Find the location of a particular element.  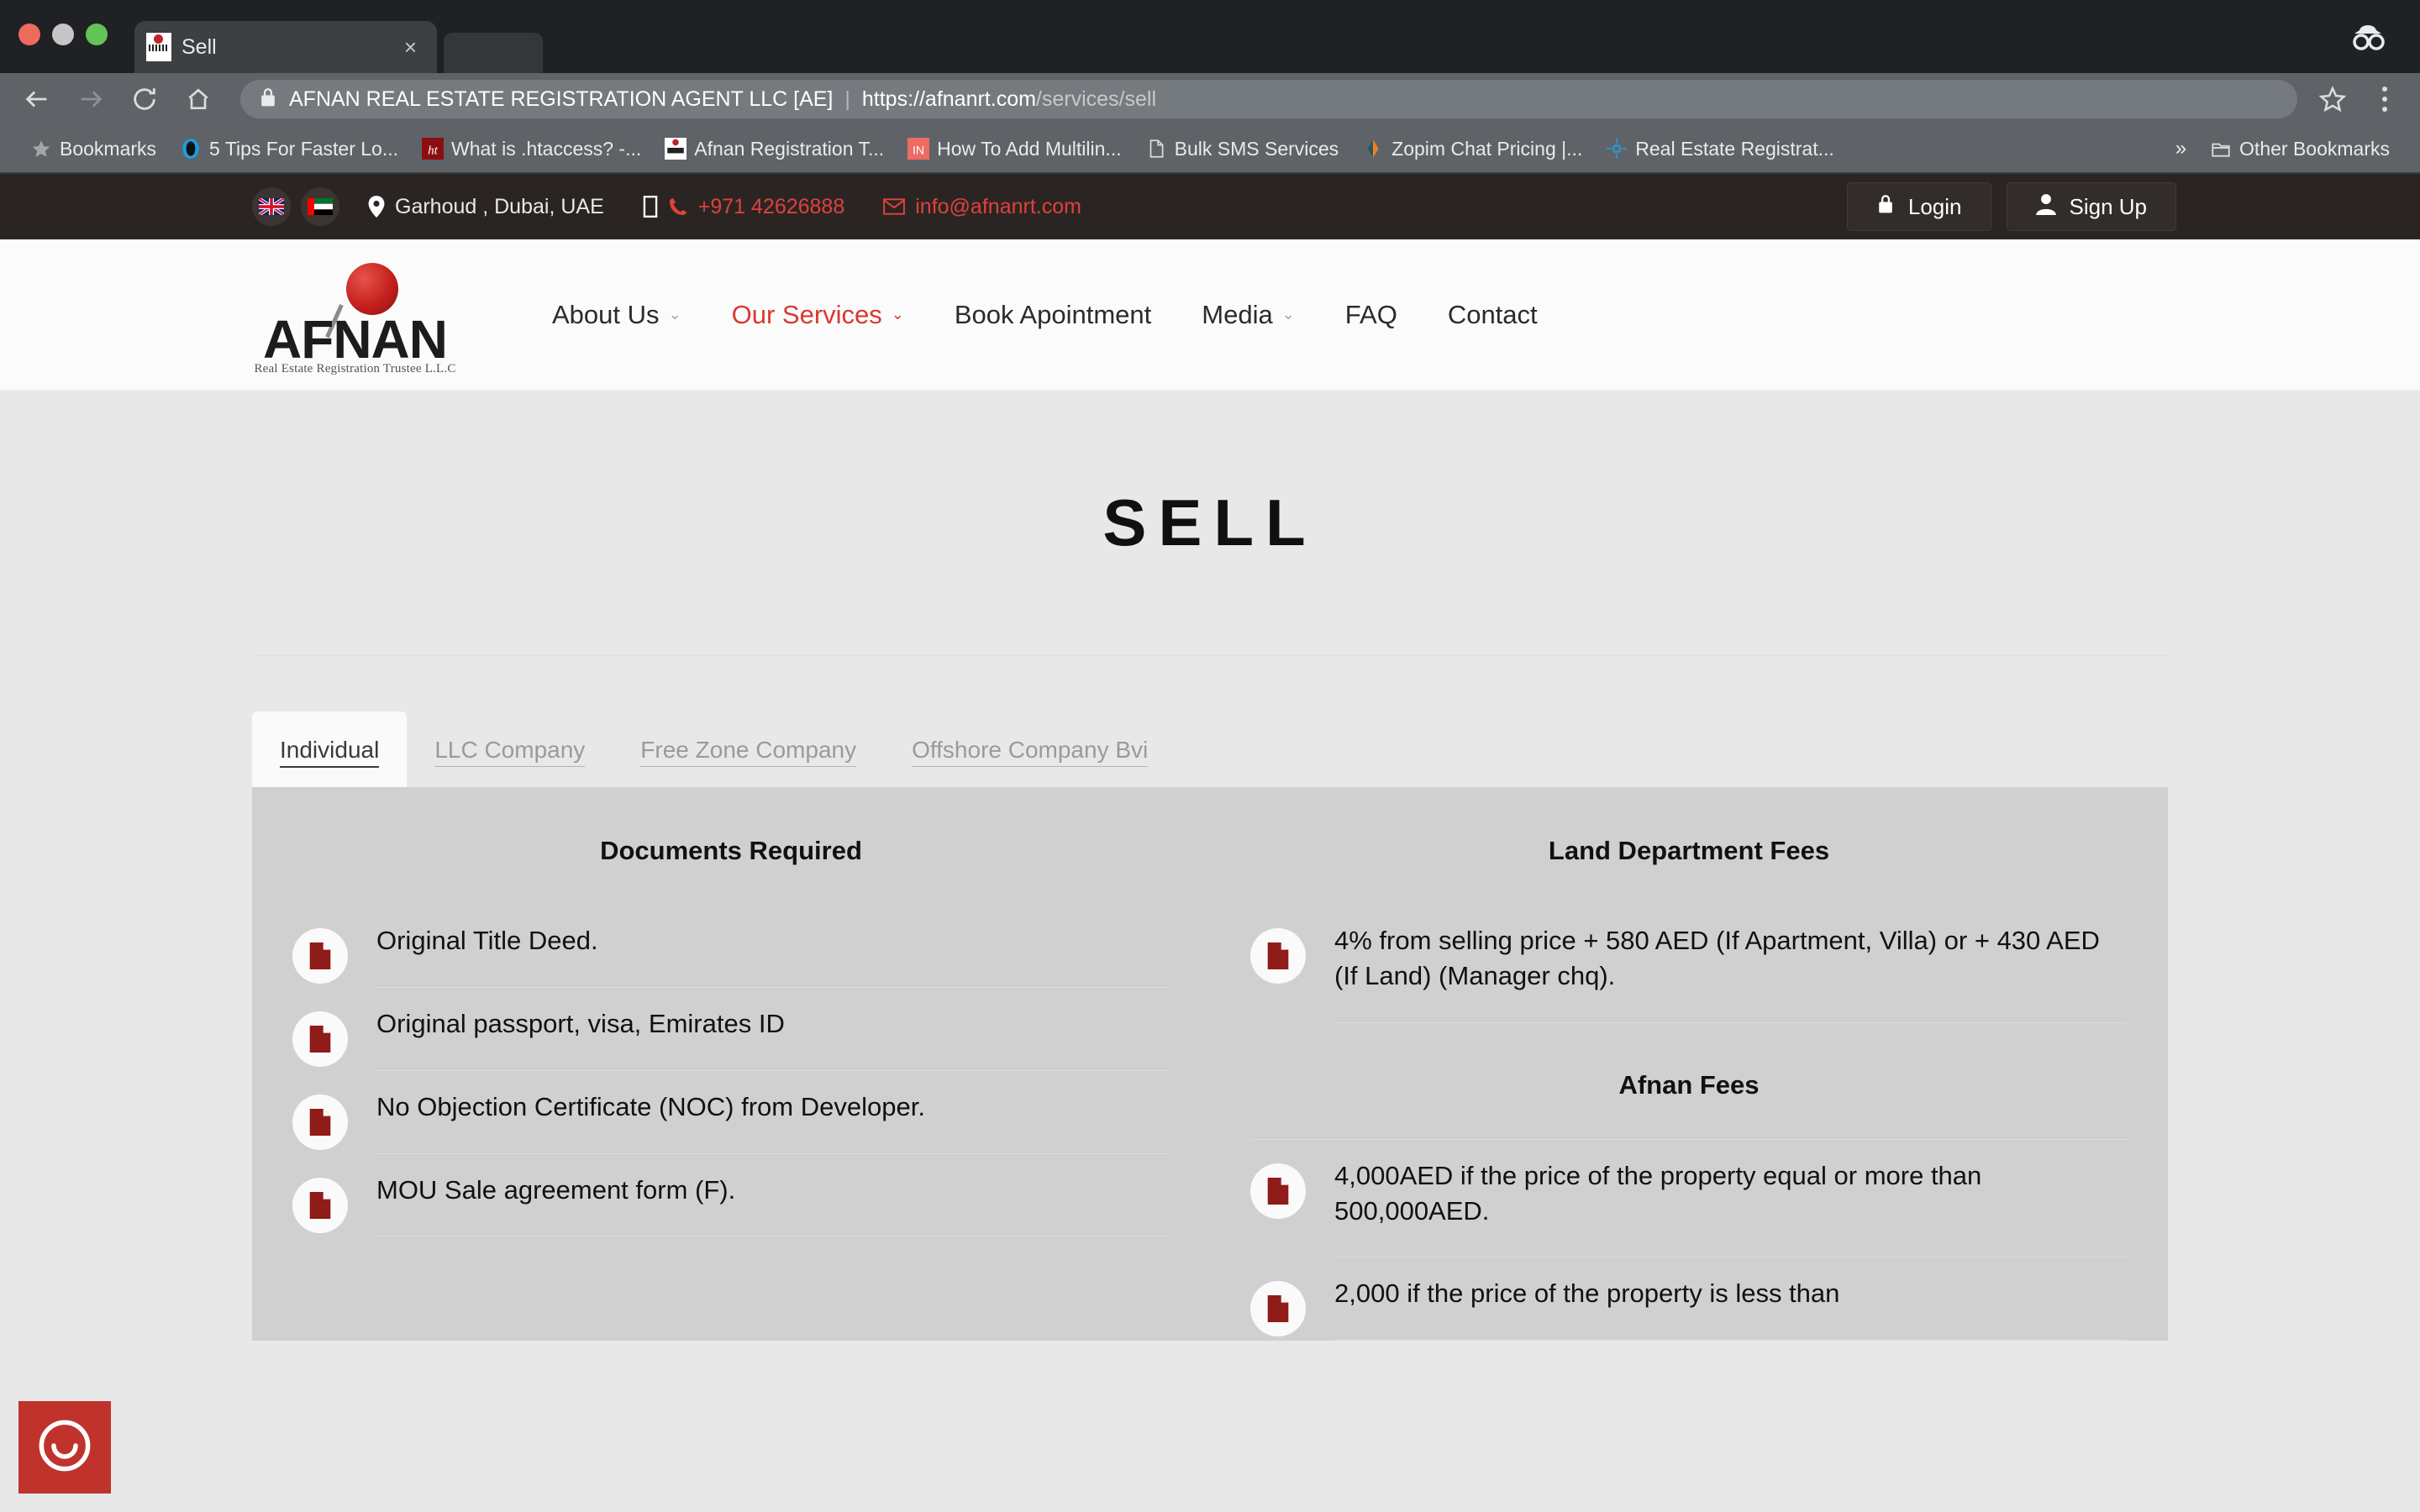

kebab-menu-icon is located at coordinates (2385, 99).